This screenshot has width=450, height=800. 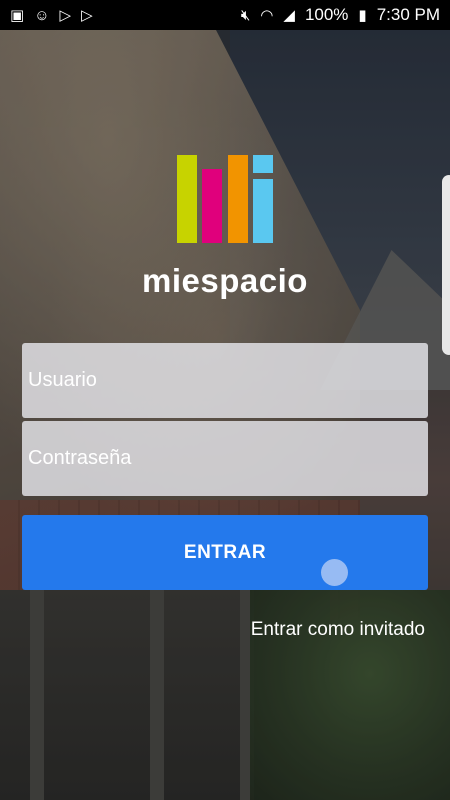 What do you see at coordinates (65, 15) in the screenshot?
I see `play-store-icon: ▷` at bounding box center [65, 15].